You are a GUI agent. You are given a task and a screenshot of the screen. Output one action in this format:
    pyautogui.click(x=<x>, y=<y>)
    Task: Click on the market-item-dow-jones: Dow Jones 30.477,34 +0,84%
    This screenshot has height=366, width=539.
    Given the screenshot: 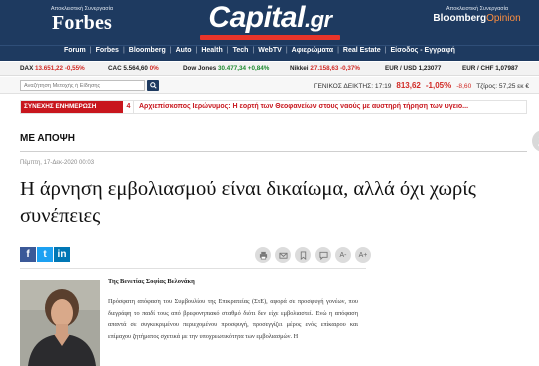 What is the action you would take?
    pyautogui.click(x=226, y=68)
    